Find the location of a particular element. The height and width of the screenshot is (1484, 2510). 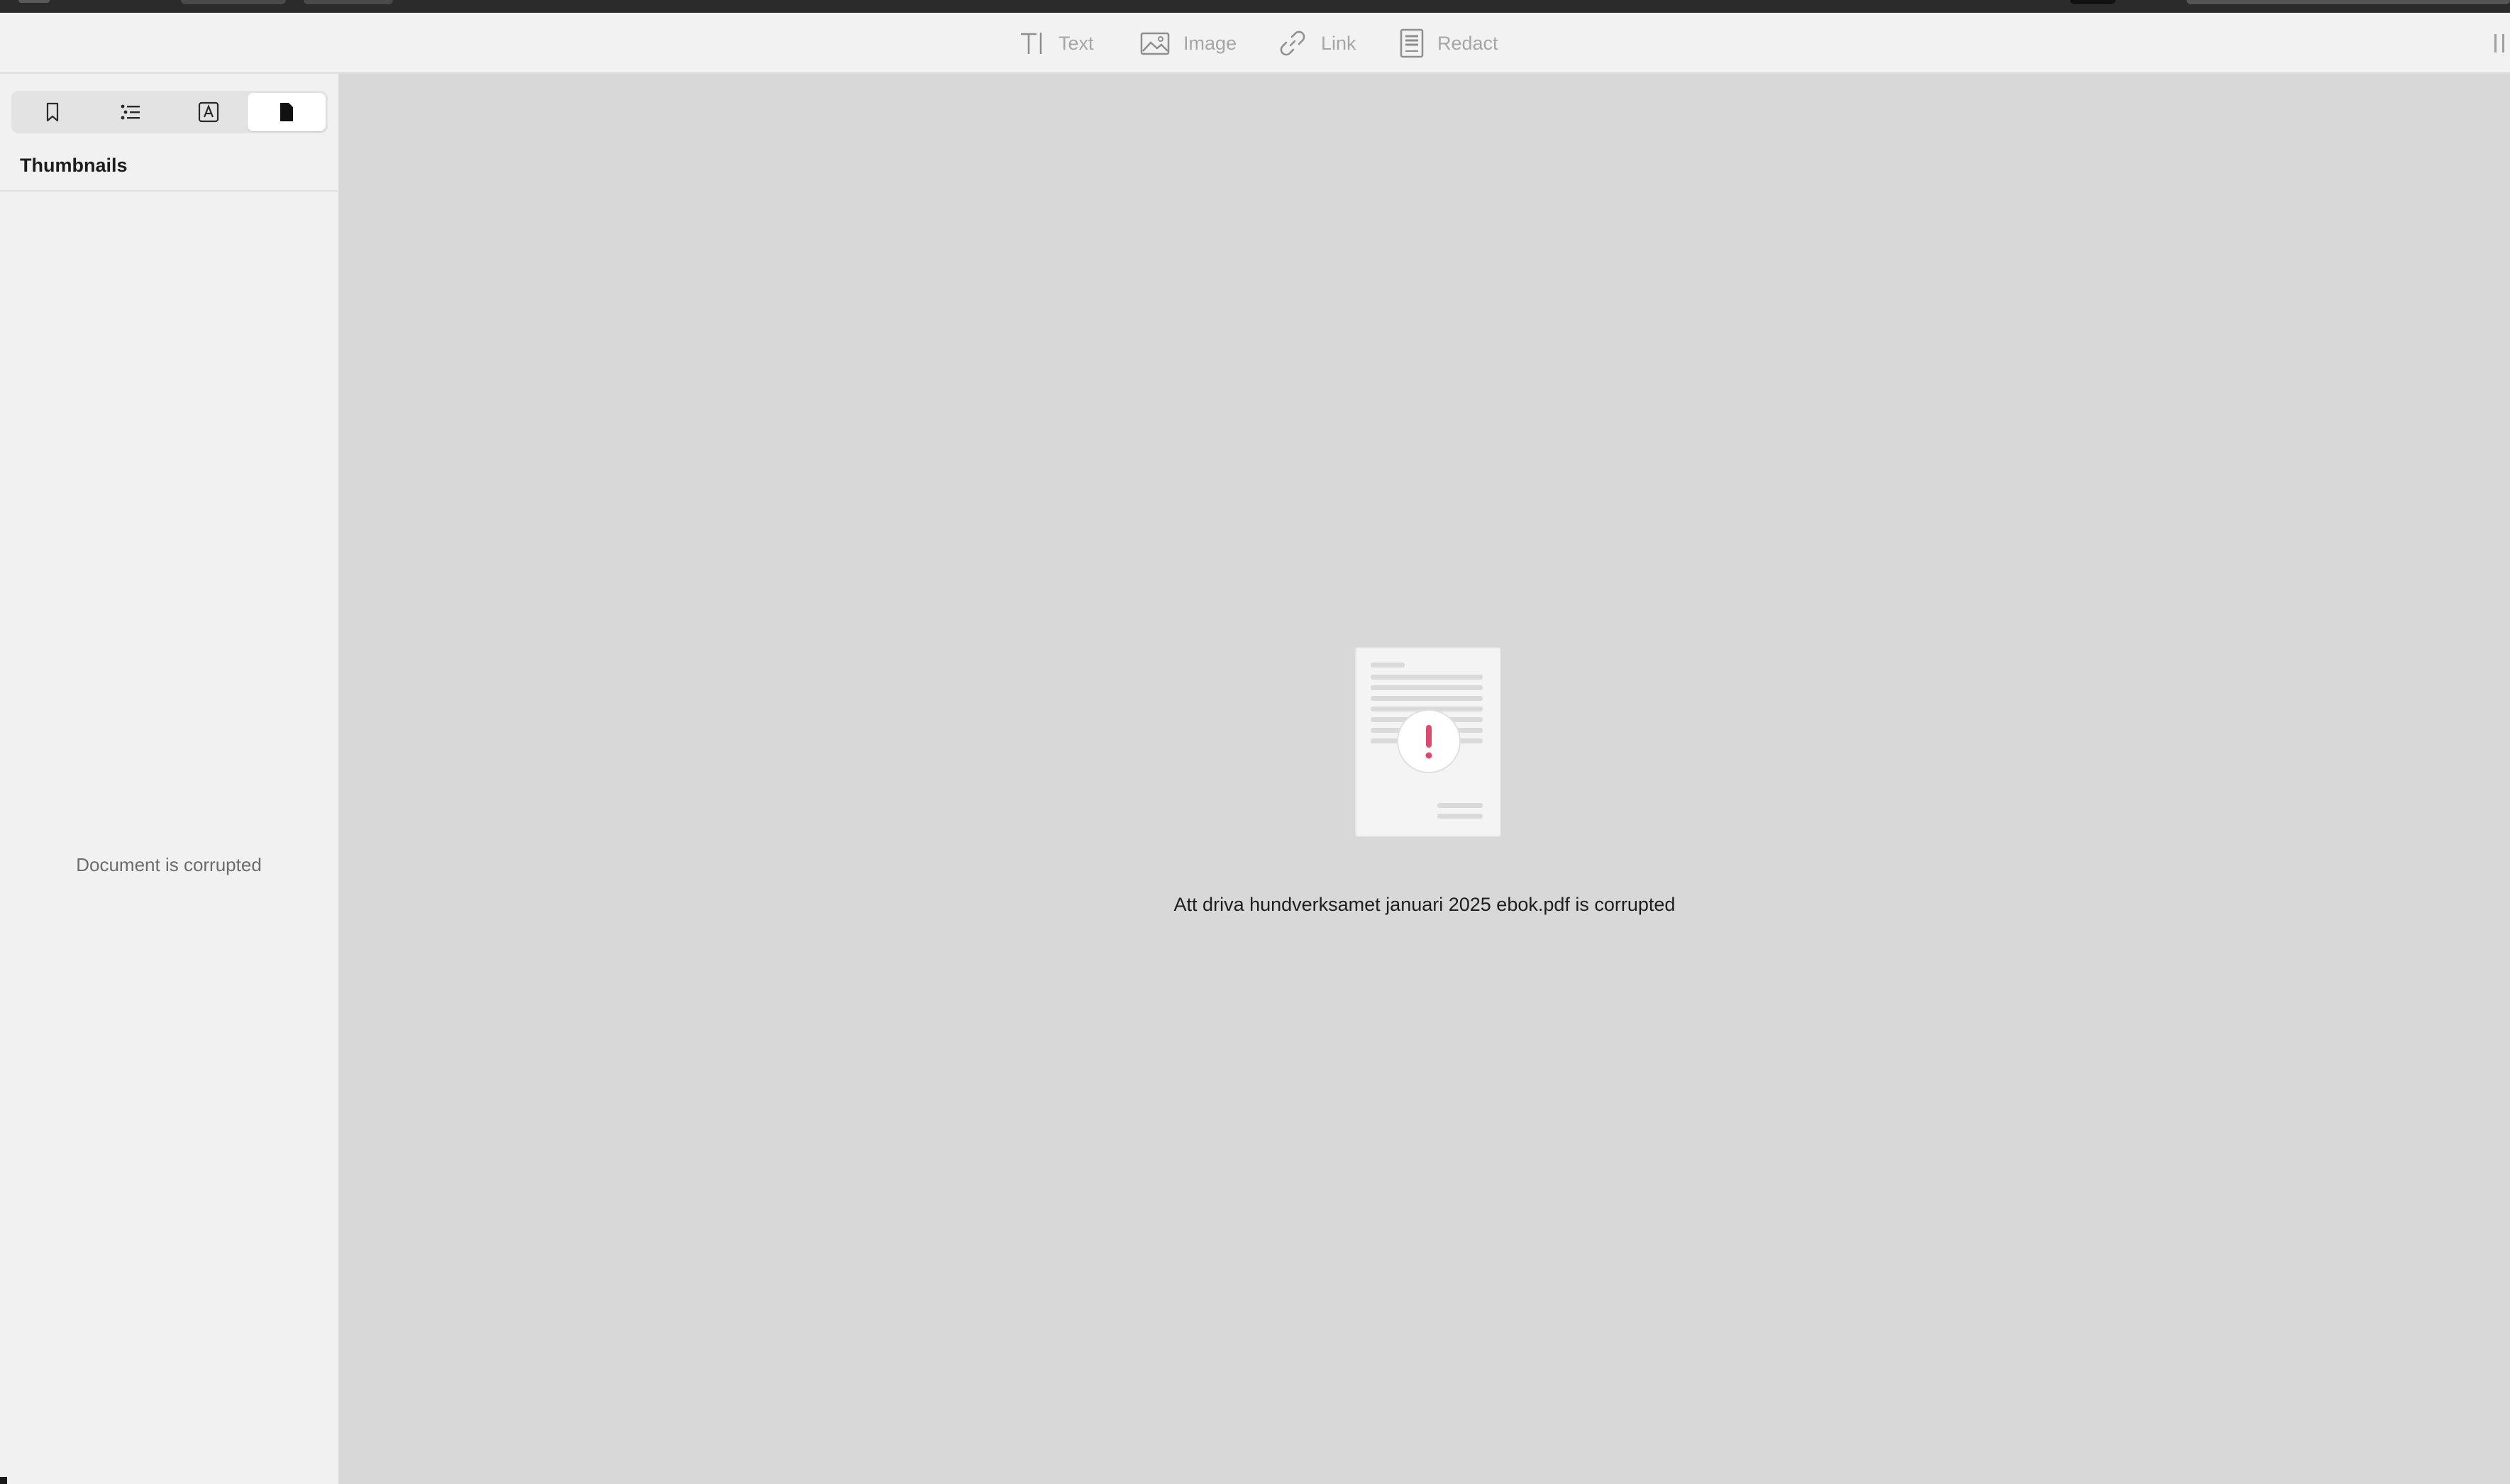

thumbnails-page-icon is located at coordinates (286, 112).